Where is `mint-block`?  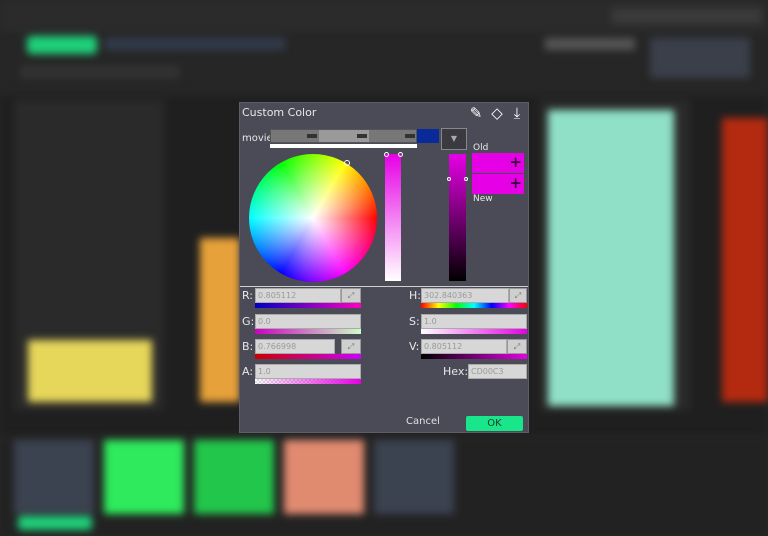 mint-block is located at coordinates (611, 258).